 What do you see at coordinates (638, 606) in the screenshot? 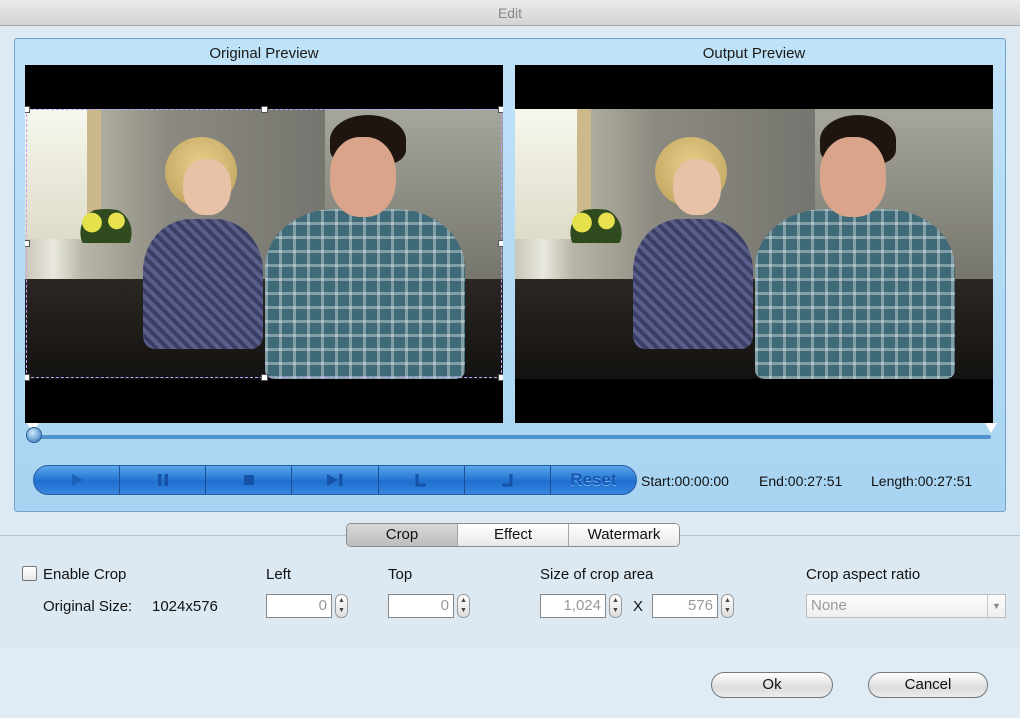
I see `size-separator: X` at bounding box center [638, 606].